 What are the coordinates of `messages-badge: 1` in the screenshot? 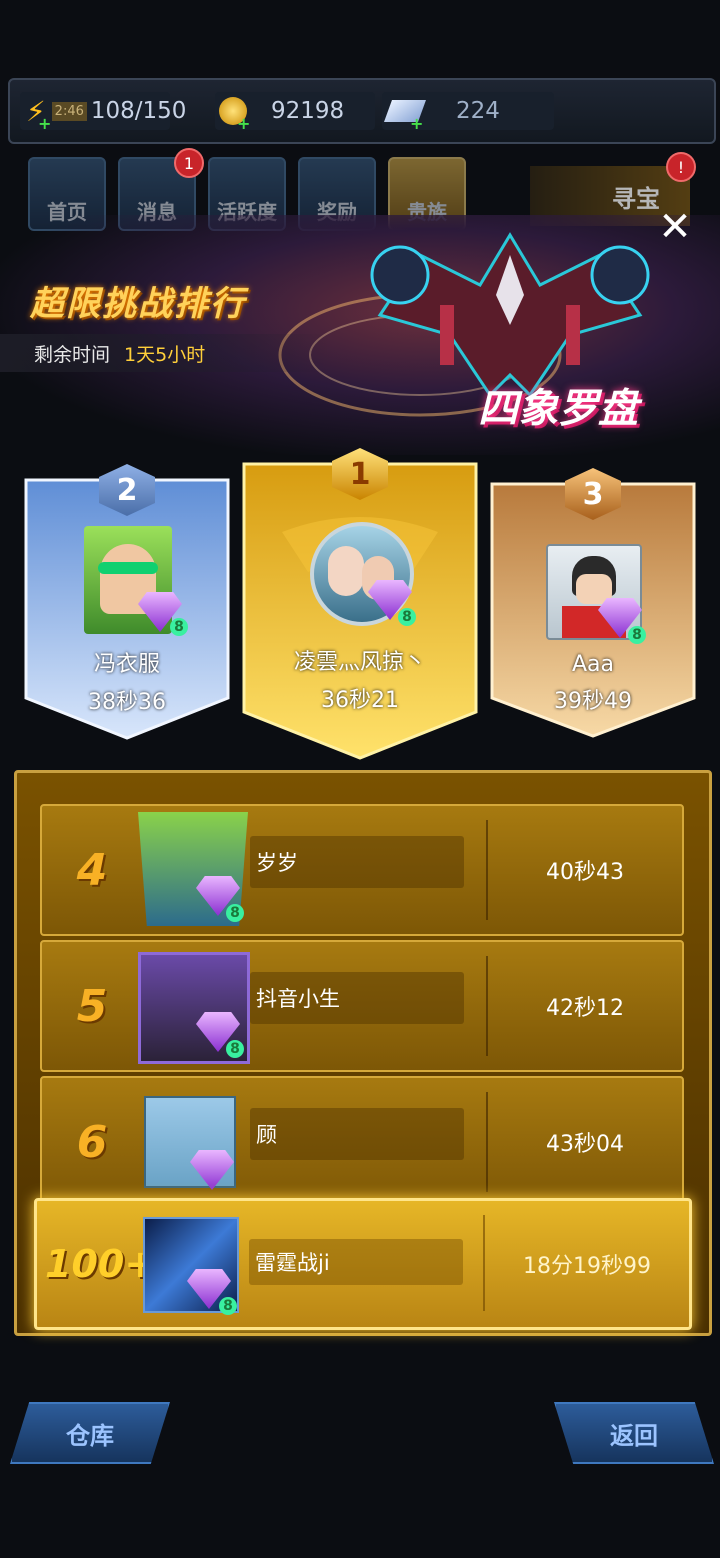 It's located at (189, 163).